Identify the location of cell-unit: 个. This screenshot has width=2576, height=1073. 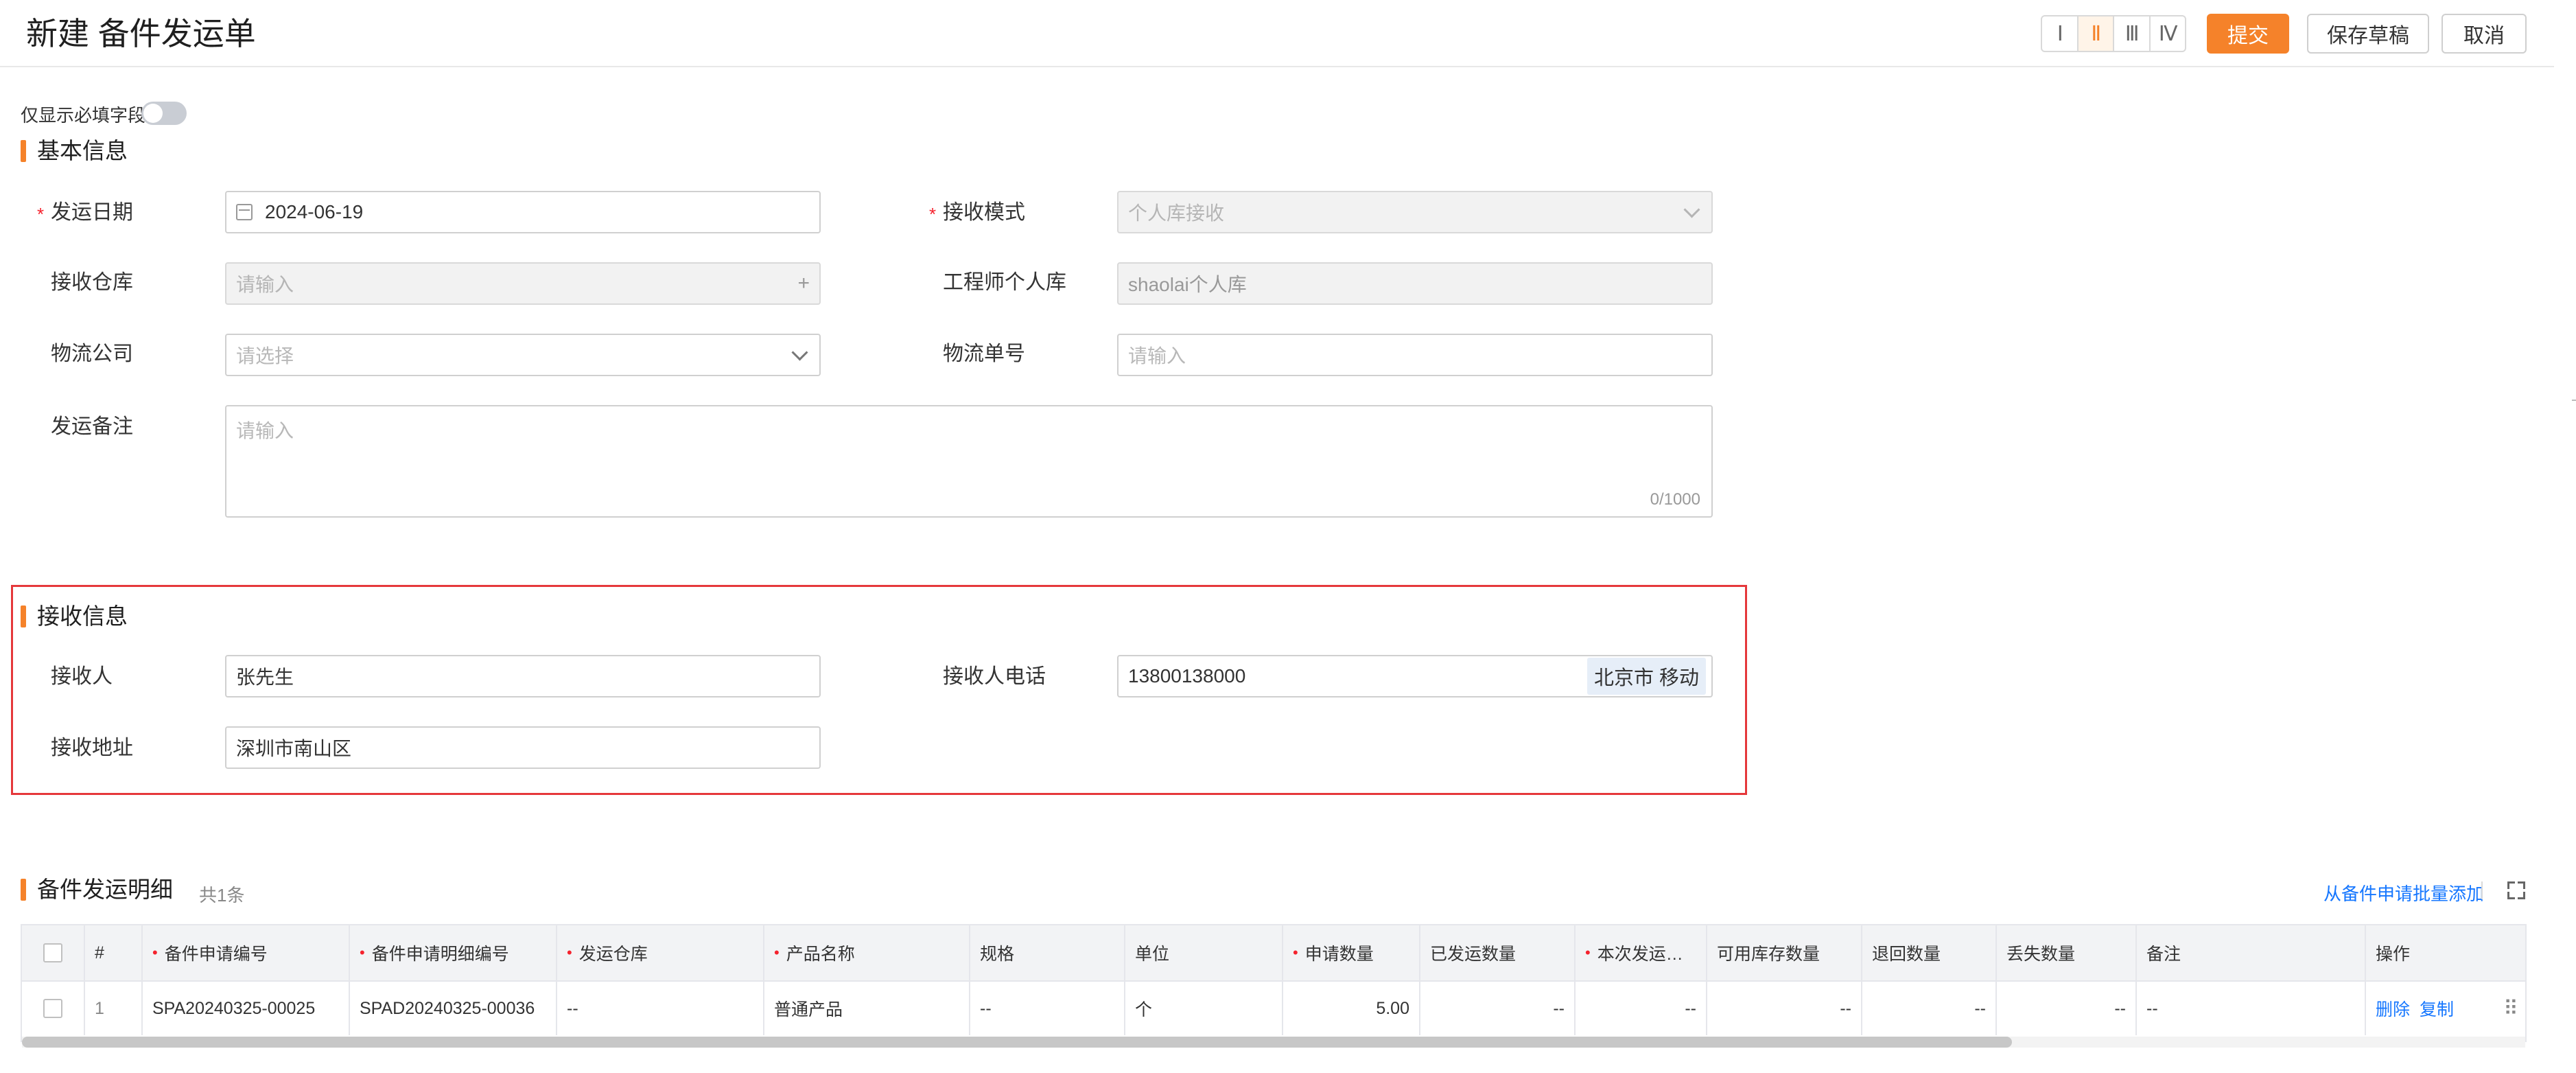
(1204, 1008).